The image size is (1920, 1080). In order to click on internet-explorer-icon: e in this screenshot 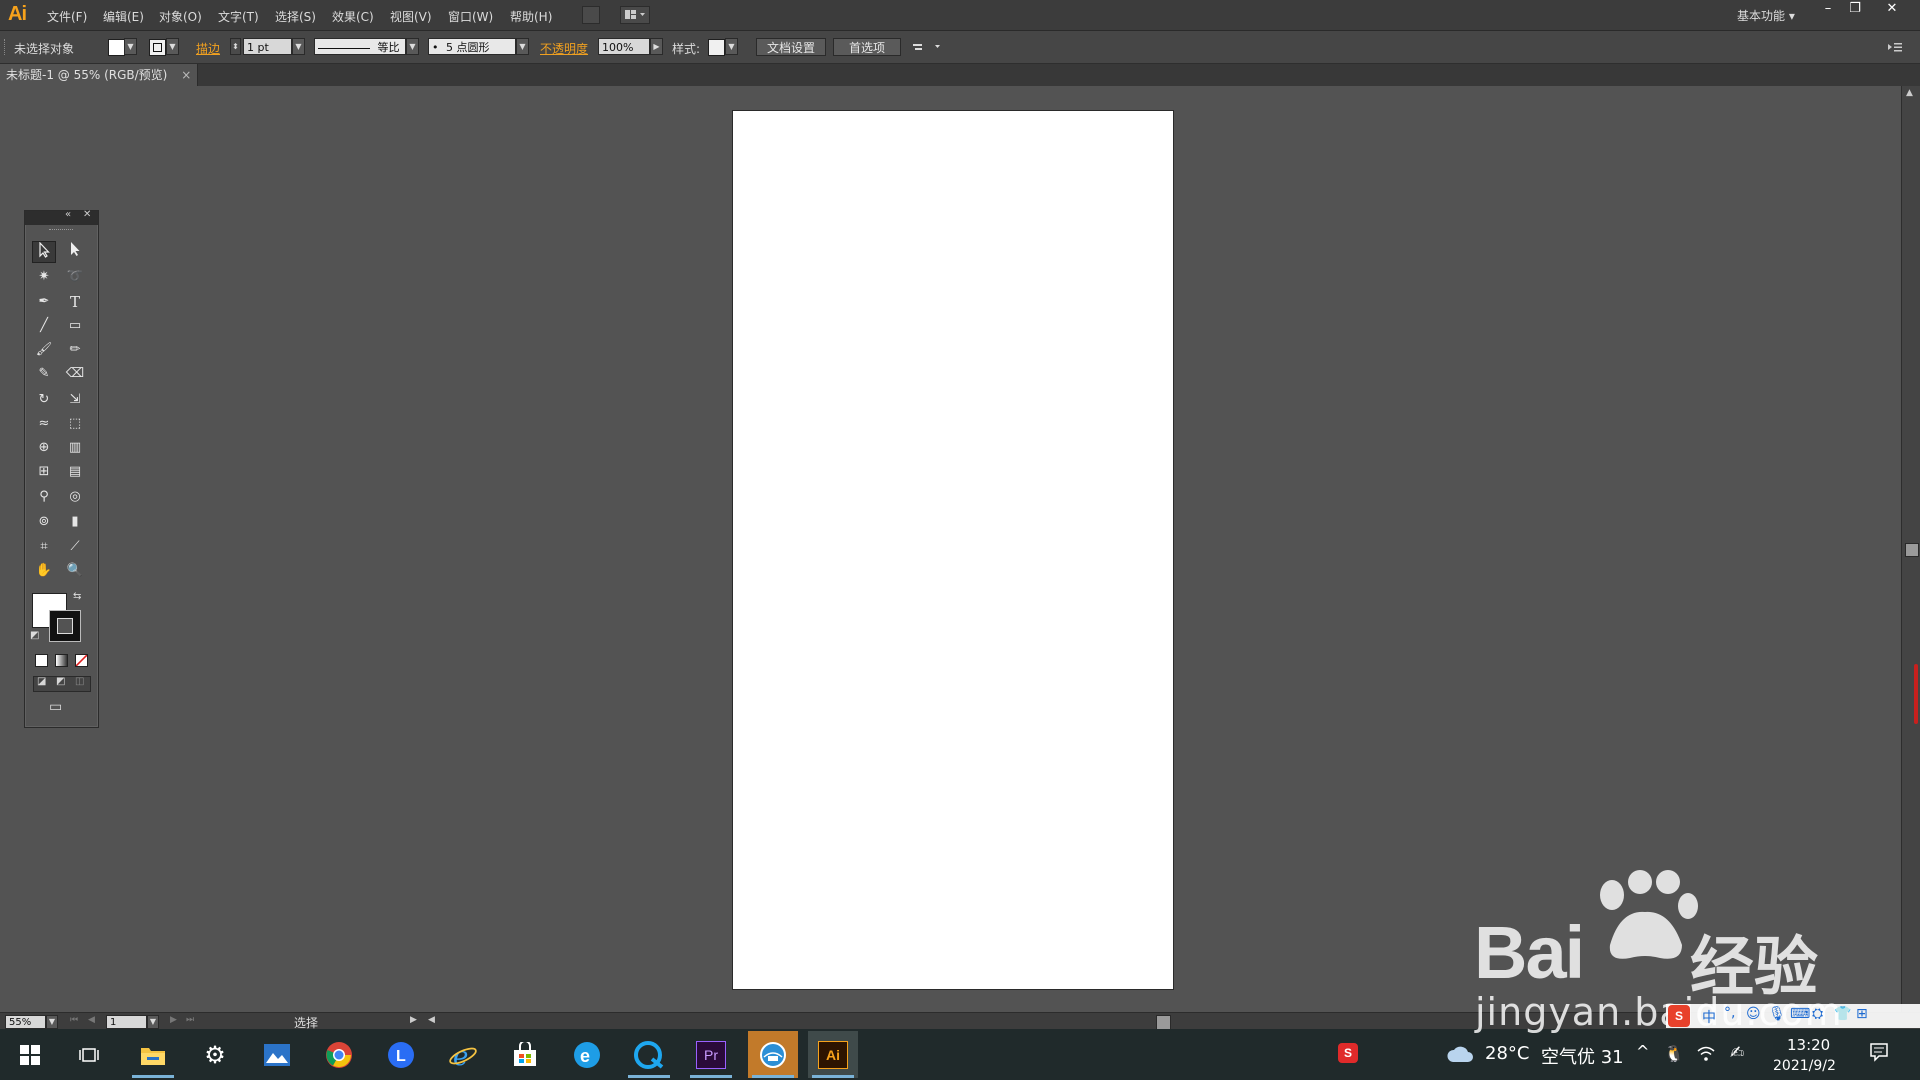, I will do `click(463, 1054)`.